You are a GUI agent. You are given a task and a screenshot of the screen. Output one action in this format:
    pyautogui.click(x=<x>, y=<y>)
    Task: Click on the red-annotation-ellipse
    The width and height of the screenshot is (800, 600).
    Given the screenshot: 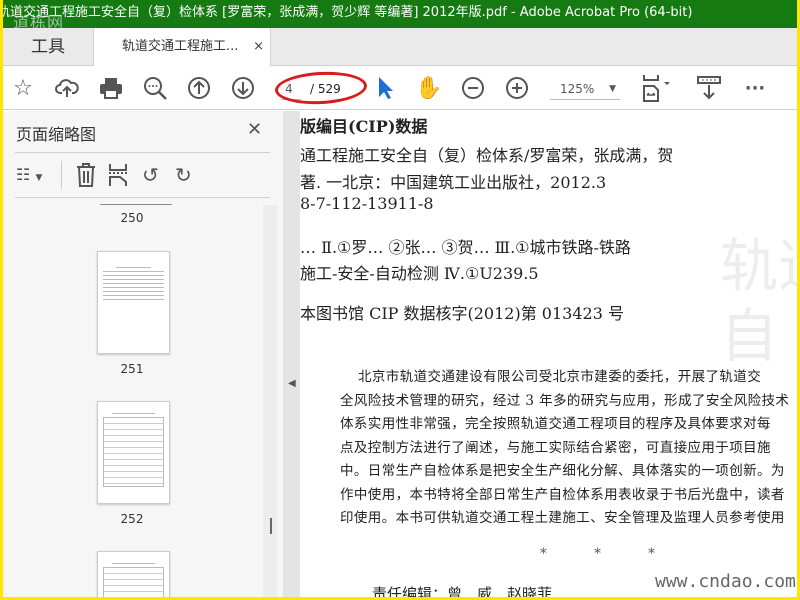 What is the action you would take?
    pyautogui.click(x=321, y=88)
    